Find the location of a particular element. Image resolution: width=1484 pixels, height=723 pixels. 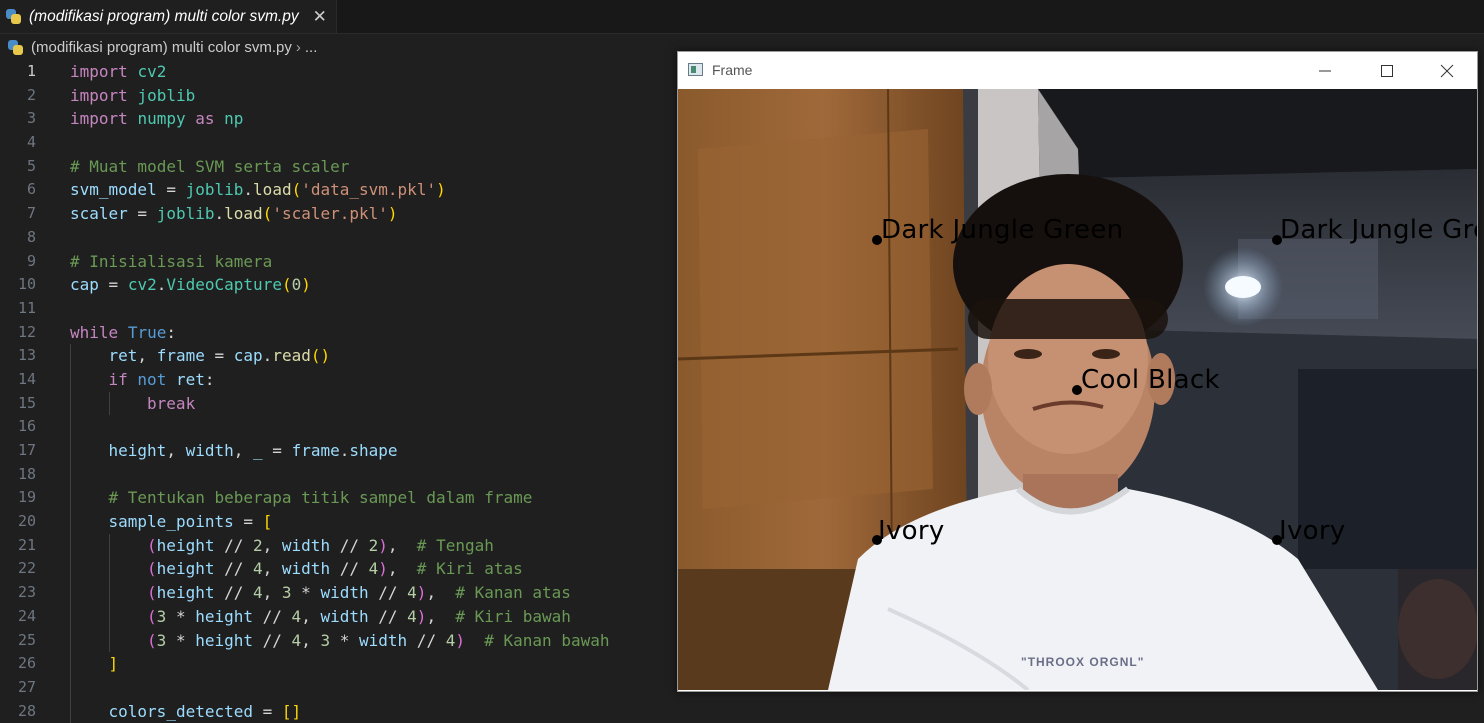

code-text: ] is located at coordinates (114, 664).